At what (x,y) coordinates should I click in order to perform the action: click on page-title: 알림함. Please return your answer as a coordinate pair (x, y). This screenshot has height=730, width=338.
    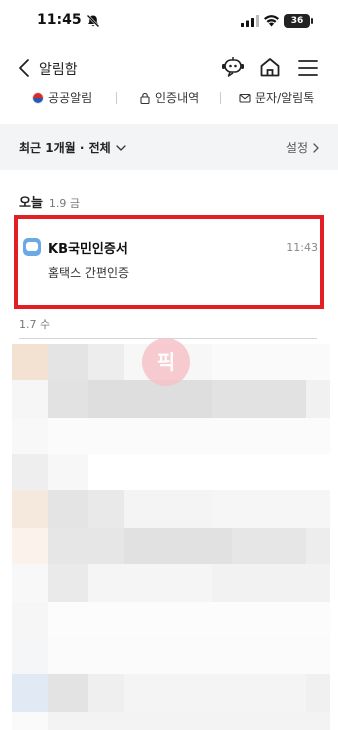
    Looking at the image, I should click on (58, 69).